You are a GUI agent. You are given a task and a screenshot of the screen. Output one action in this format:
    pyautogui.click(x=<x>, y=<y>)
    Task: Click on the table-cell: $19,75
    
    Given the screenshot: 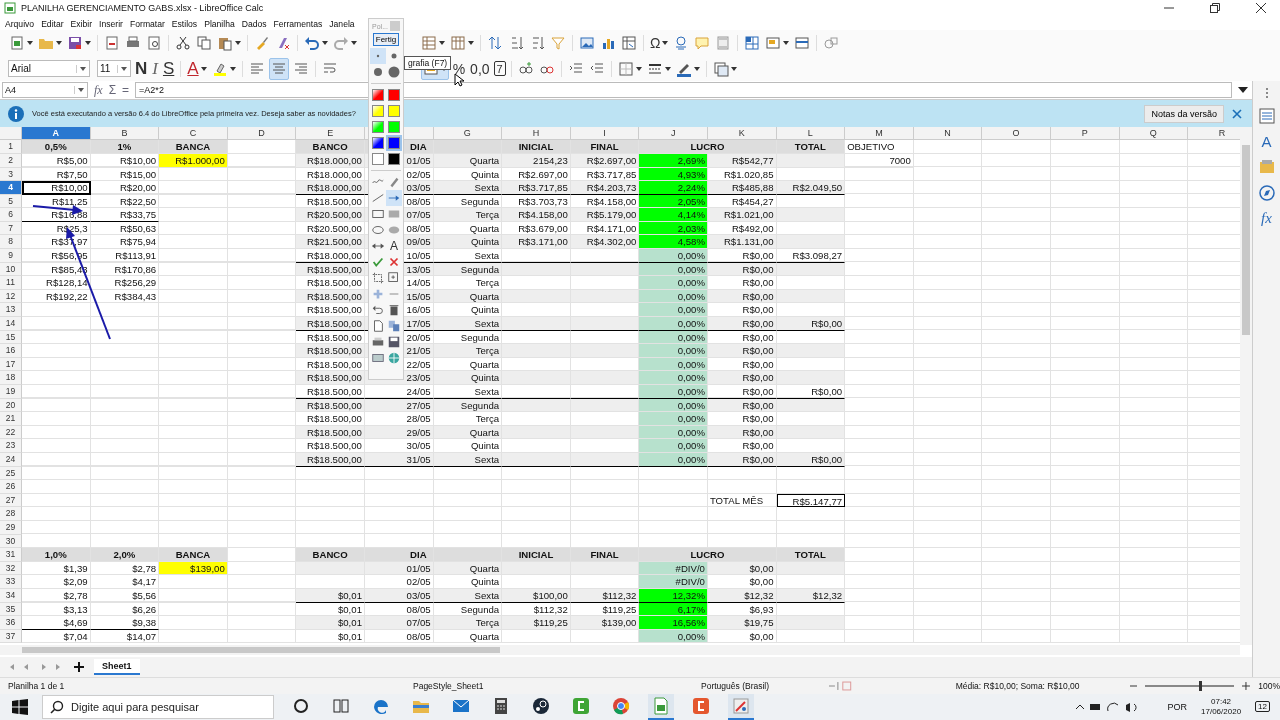 What is the action you would take?
    pyautogui.click(x=742, y=623)
    